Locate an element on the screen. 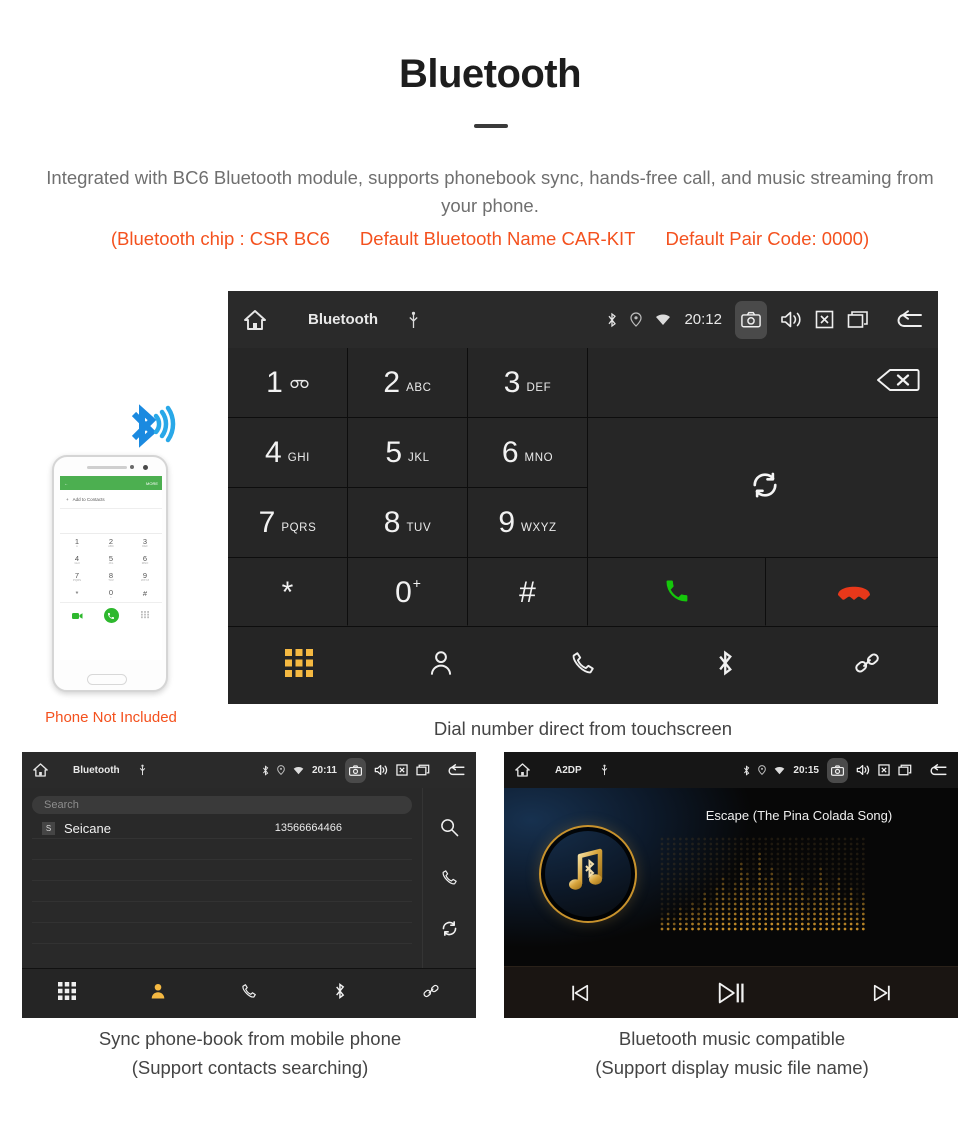 The height and width of the screenshot is (1143, 980). dial-key-1: 1 is located at coordinates (287, 382).